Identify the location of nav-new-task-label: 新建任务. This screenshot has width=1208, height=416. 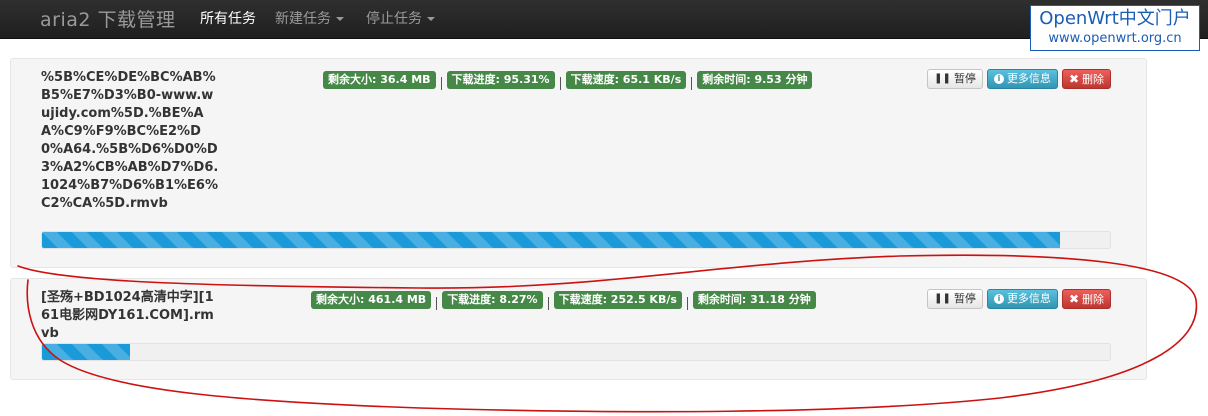
(303, 19).